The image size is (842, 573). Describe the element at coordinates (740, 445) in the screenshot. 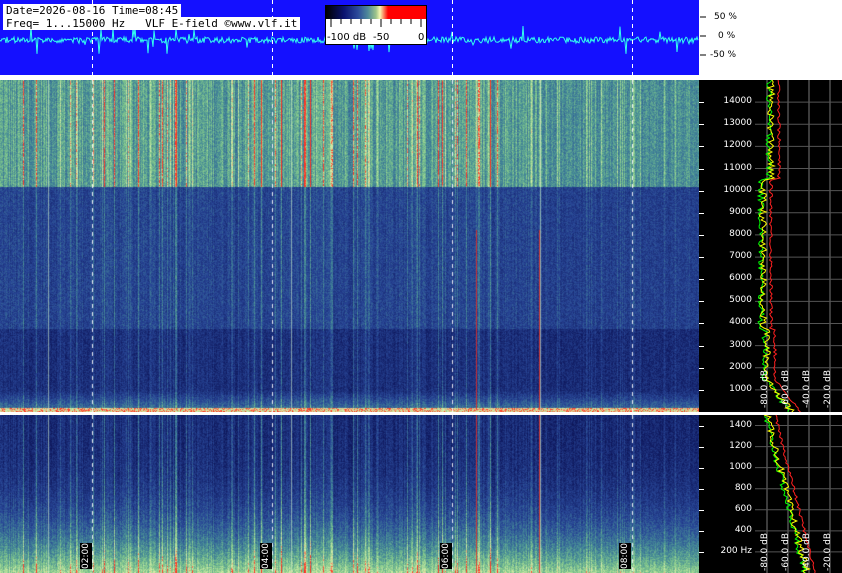

I see `frequency-tick-label: 1200` at that location.